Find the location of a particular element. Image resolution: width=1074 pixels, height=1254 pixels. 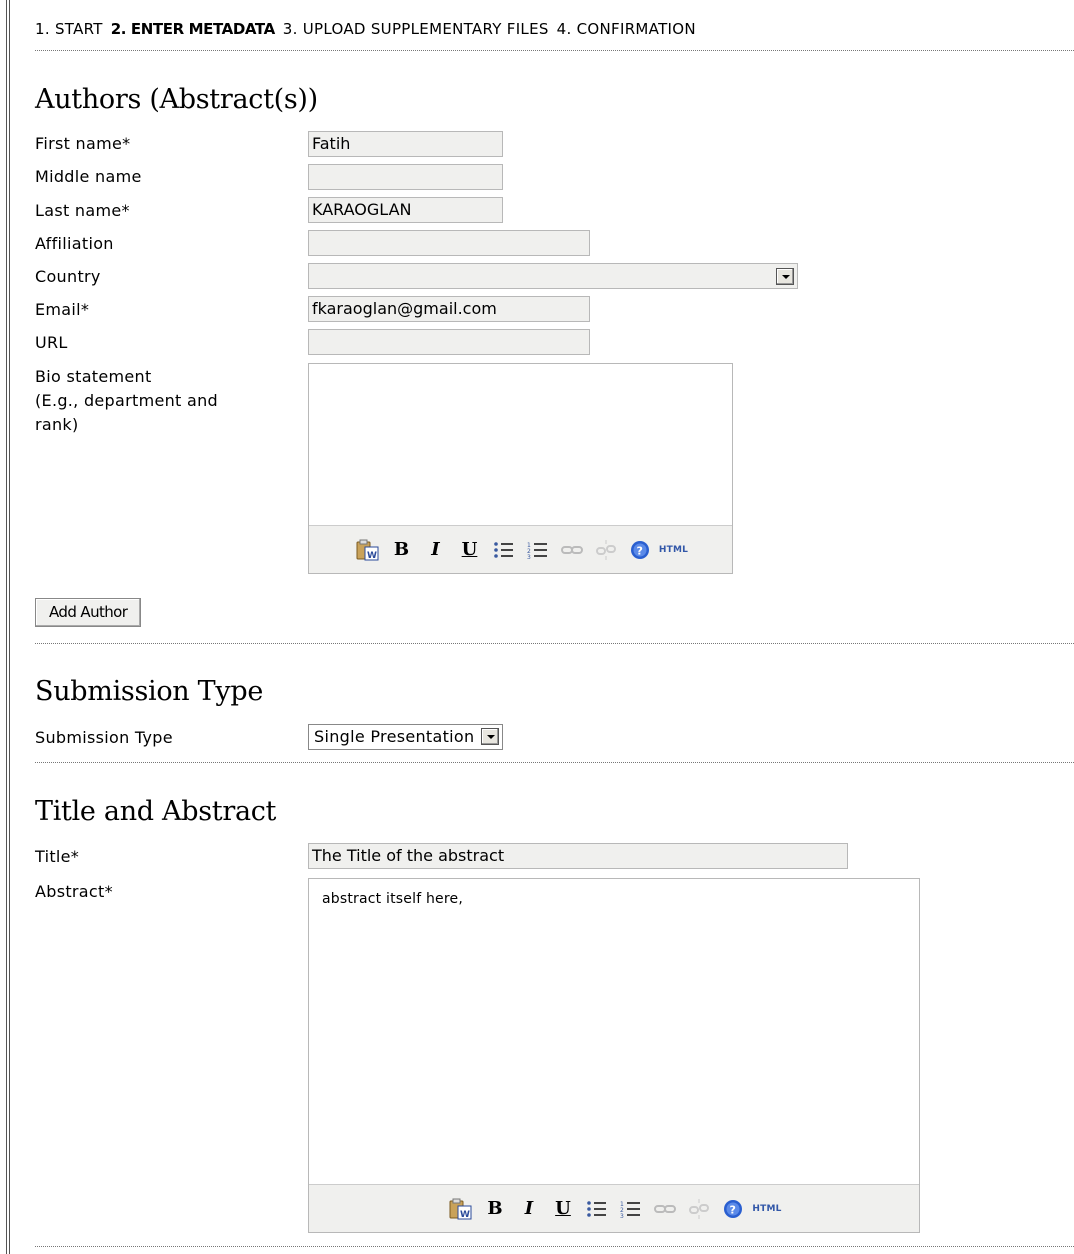

step-enter-metadata: 2. ENTER METADATA is located at coordinates (192, 29).